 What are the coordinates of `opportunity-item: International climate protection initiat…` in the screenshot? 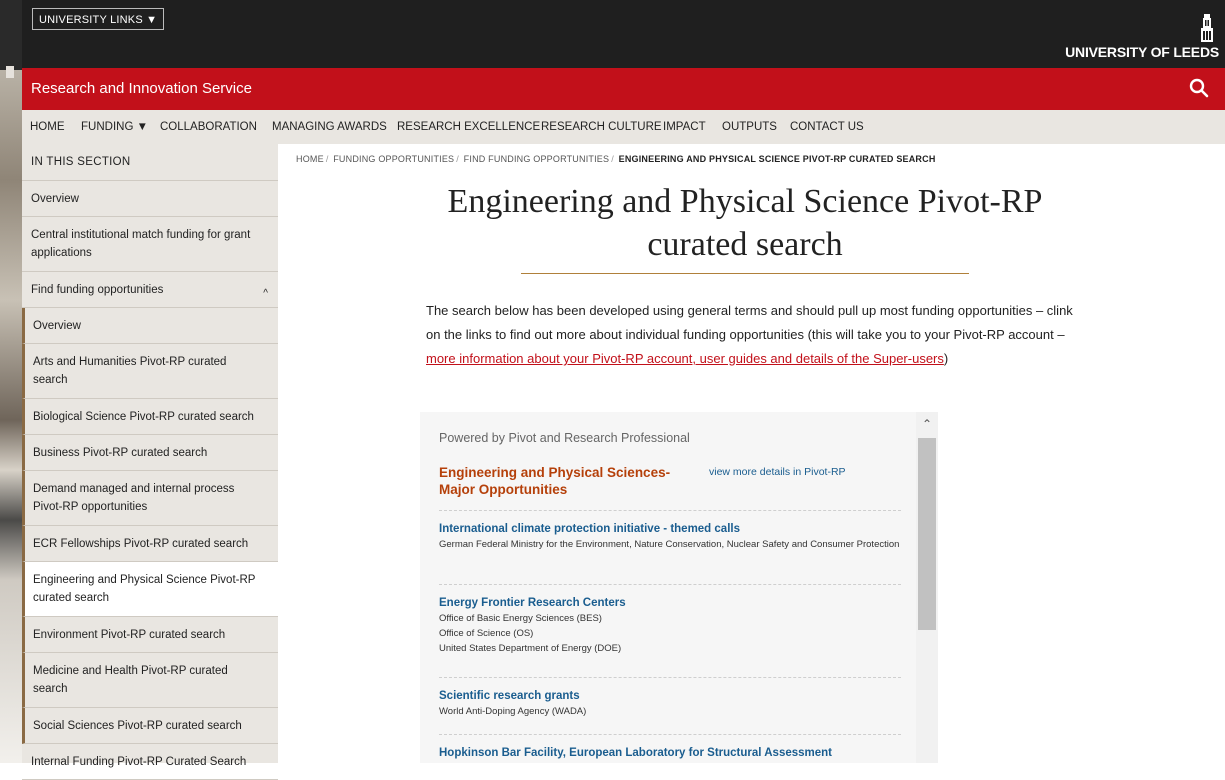 It's located at (670, 531).